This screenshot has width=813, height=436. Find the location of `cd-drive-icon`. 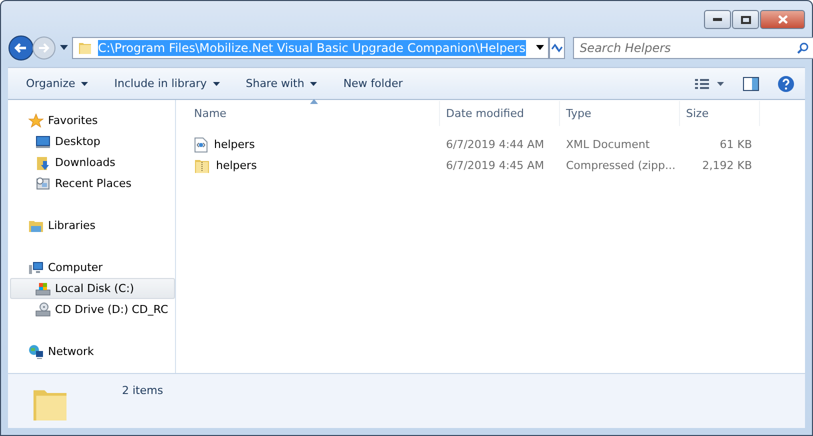

cd-drive-icon is located at coordinates (43, 310).